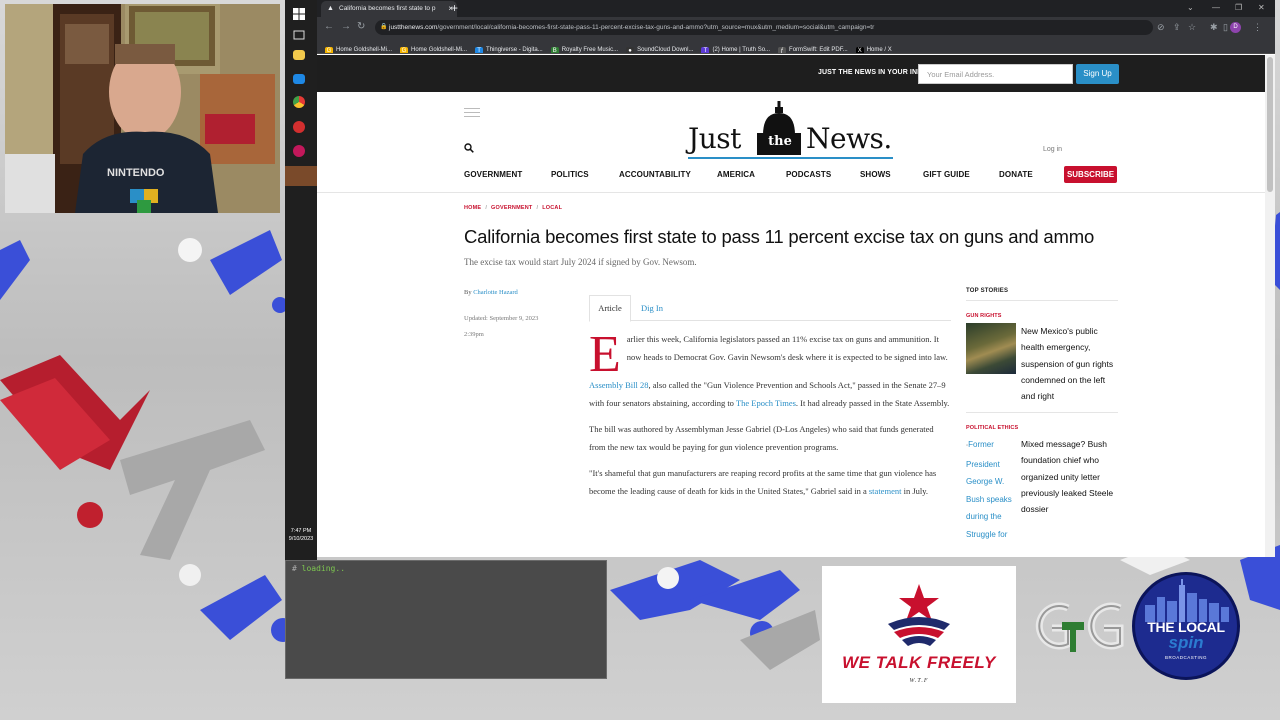  Describe the element at coordinates (299, 127) in the screenshot. I see `app-red-icon` at that location.